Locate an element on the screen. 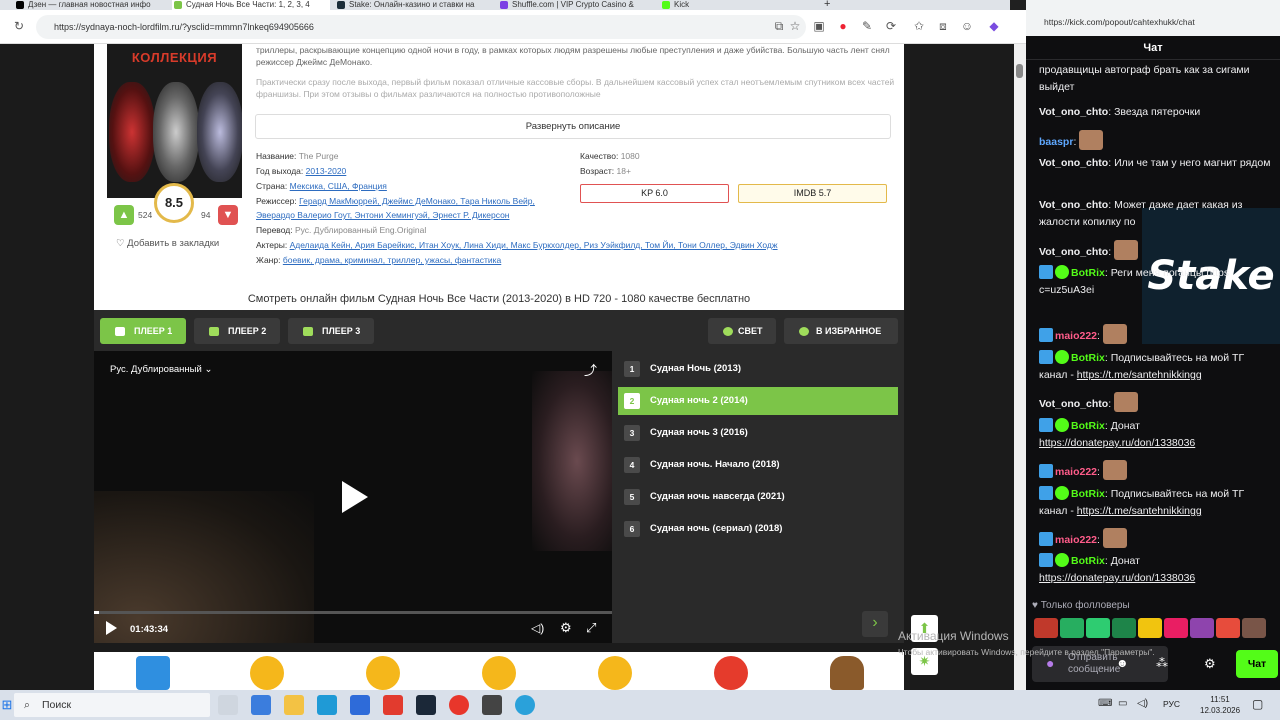 This screenshot has width=1280, height=720. kp-rating: KP 6.0 is located at coordinates (654, 193).